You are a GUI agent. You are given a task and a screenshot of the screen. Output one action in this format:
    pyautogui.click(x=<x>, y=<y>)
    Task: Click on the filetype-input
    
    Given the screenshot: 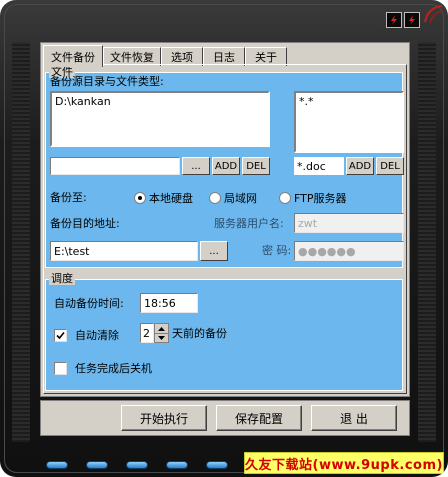 What is the action you would take?
    pyautogui.click(x=319, y=166)
    